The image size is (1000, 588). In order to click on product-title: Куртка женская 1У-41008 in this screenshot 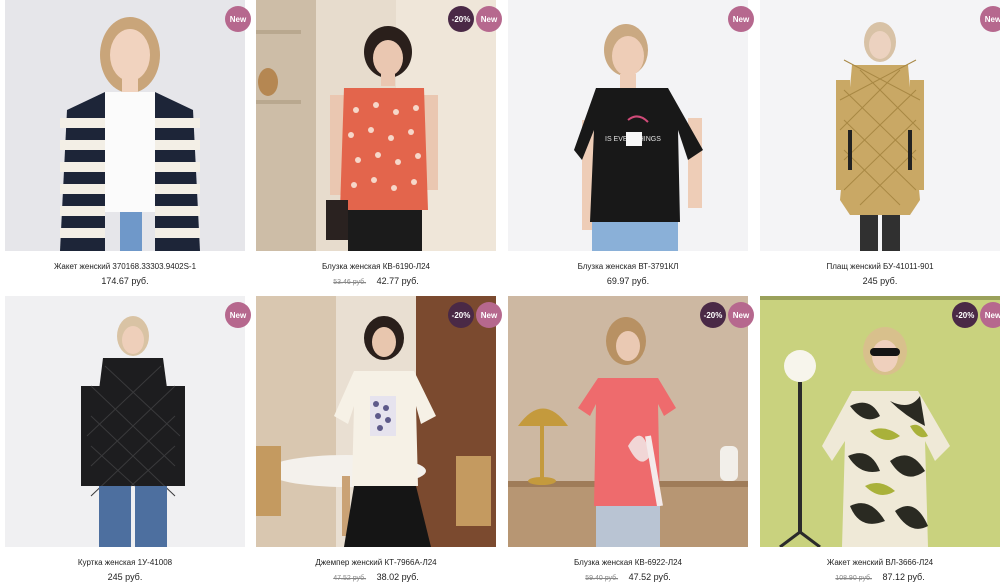, I will do `click(125, 562)`.